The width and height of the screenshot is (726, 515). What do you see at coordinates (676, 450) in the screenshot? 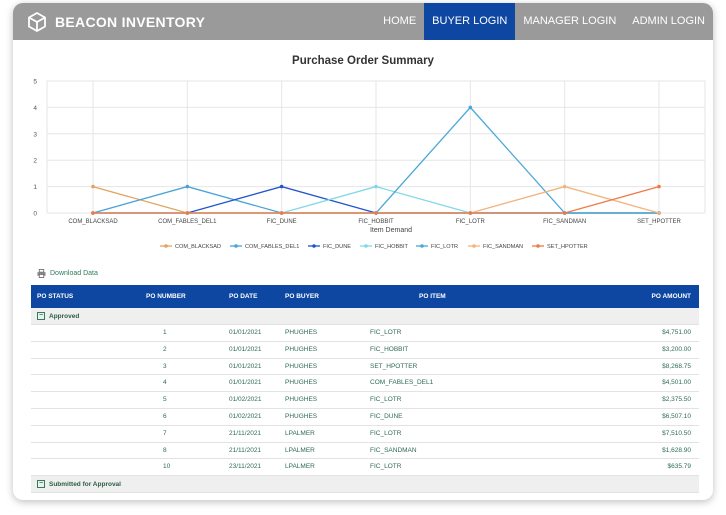
I see `cell-po-amount: $1,628.90` at bounding box center [676, 450].